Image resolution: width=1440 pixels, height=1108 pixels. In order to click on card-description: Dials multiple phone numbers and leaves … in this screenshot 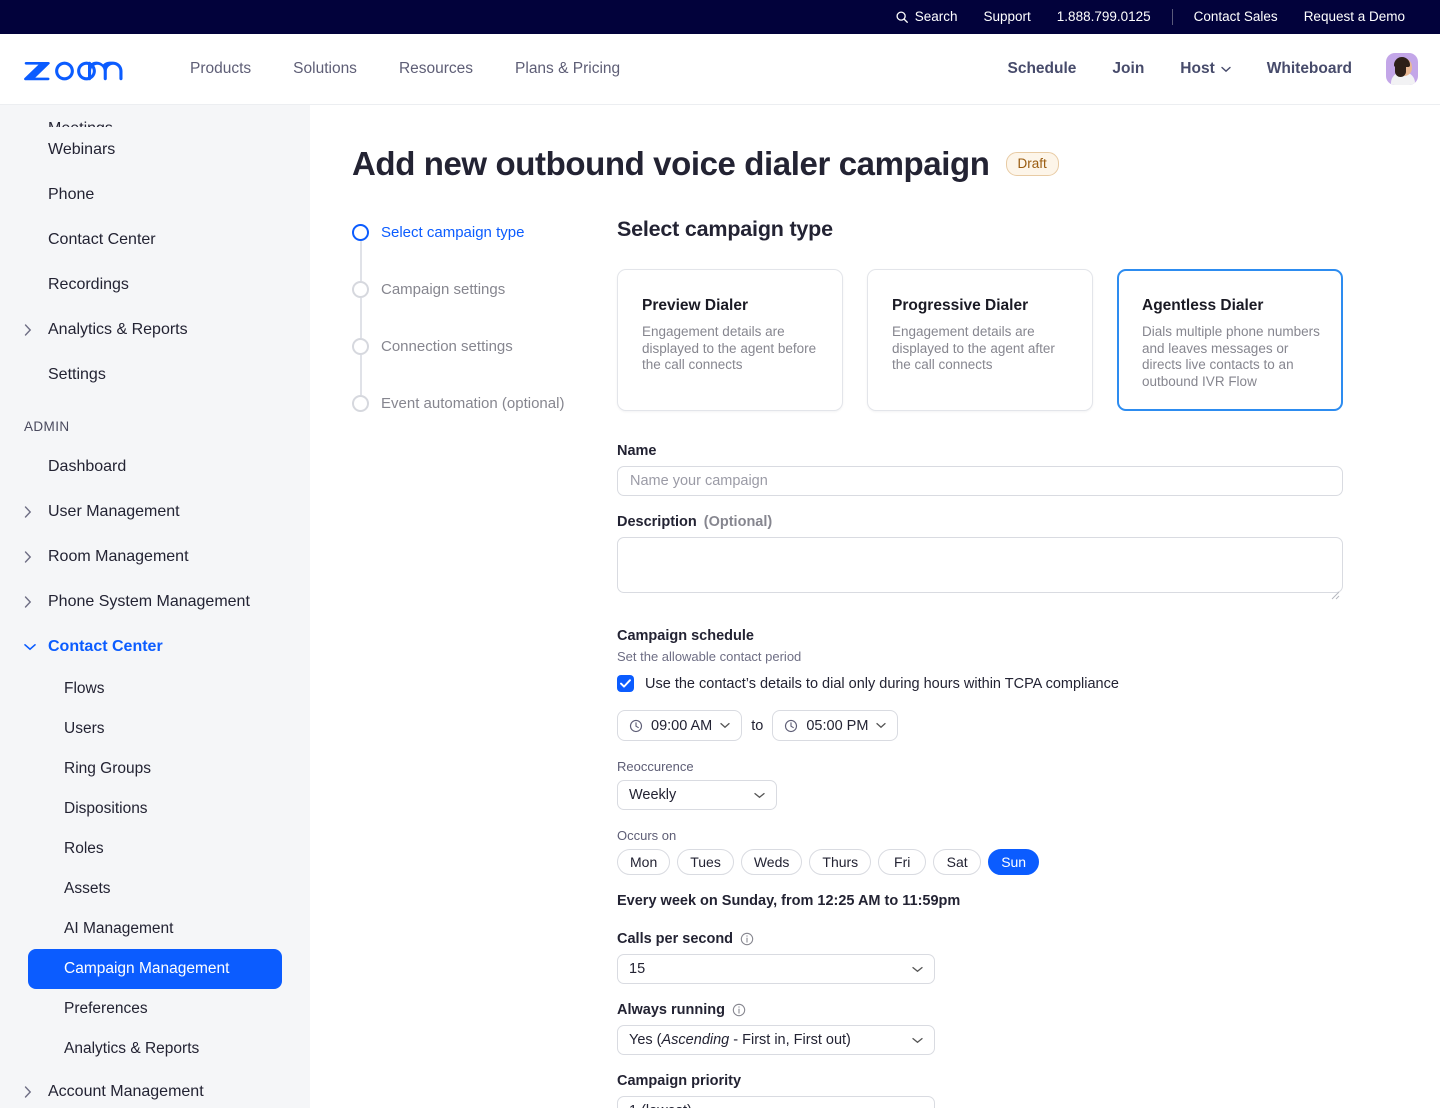, I will do `click(1231, 356)`.